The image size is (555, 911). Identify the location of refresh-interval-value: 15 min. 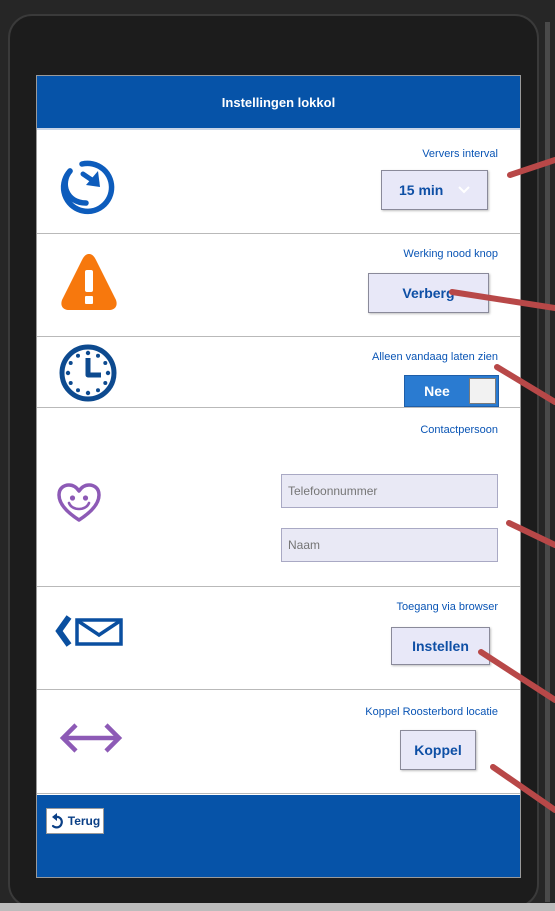
(421, 190).